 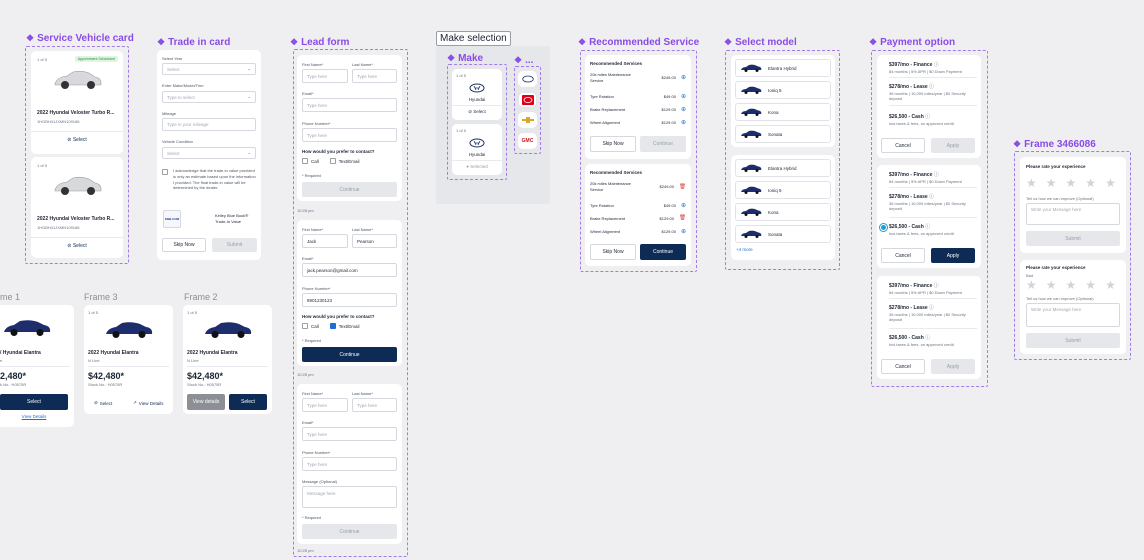 What do you see at coordinates (349, 497) in the screenshot?
I see `message-textarea: Message here` at bounding box center [349, 497].